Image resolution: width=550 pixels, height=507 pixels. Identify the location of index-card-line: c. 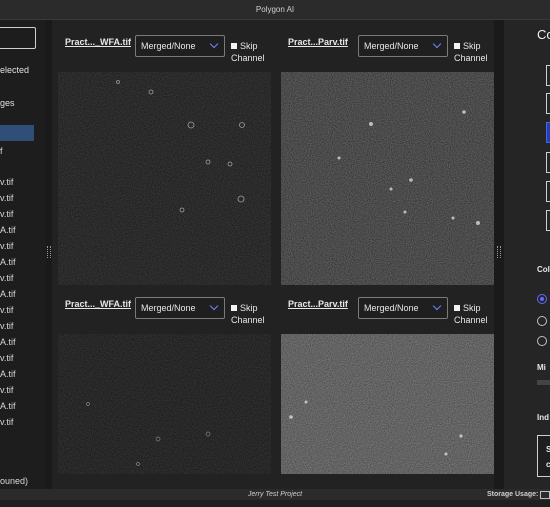
(548, 464).